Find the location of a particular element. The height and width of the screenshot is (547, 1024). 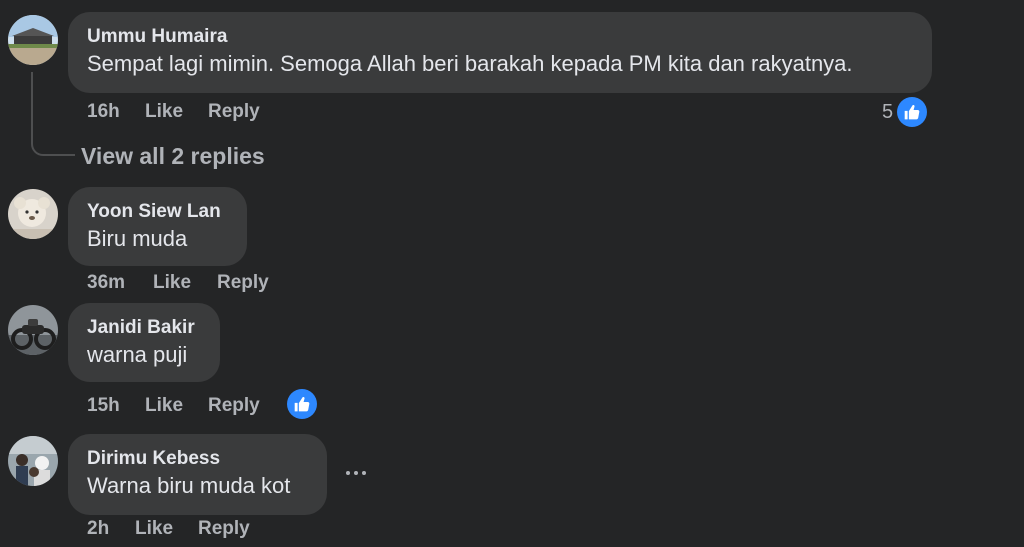

view-replies-link: View all 2 replies is located at coordinates (173, 156).